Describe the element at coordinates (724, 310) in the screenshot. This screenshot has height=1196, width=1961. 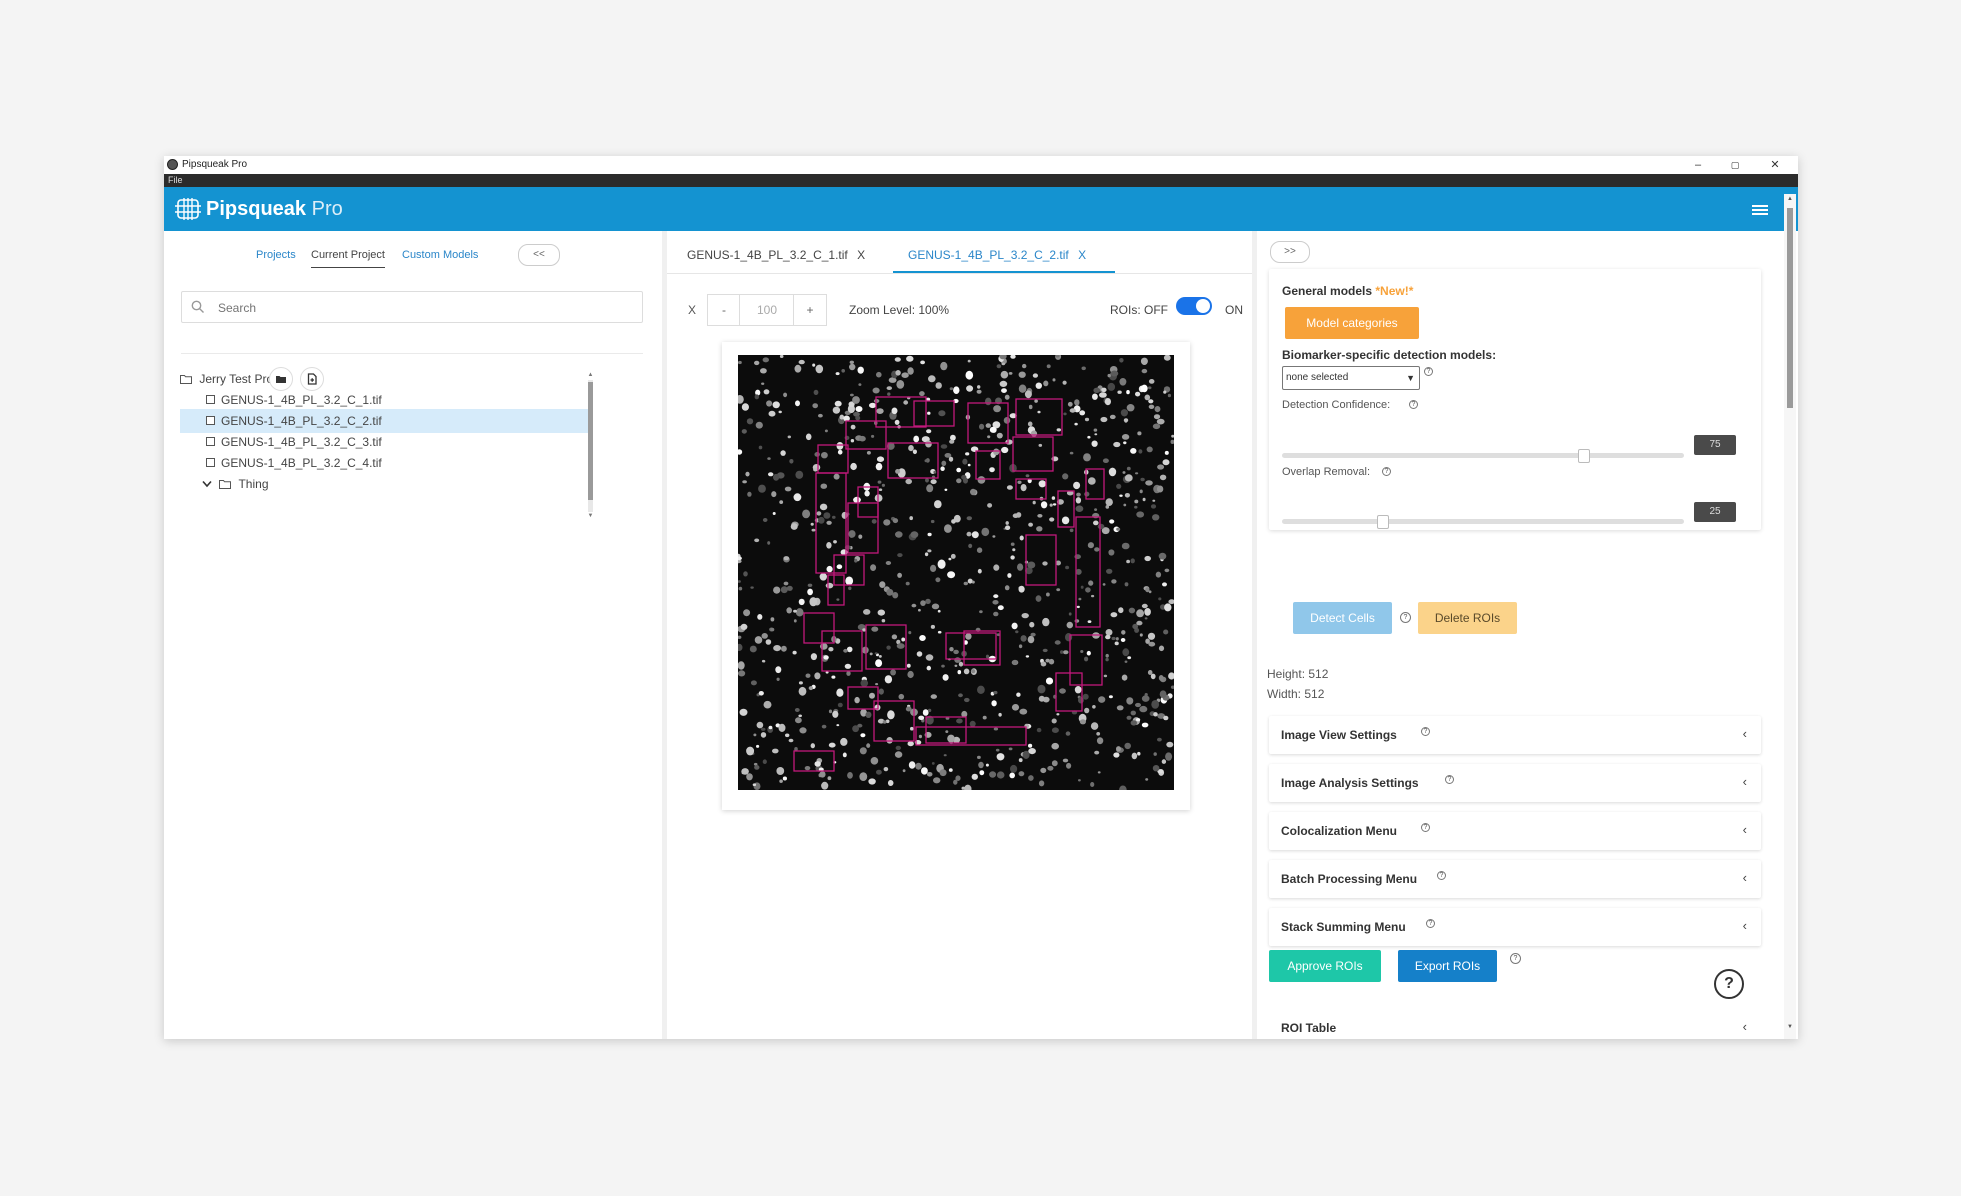
I see `zoom-out-button: -` at that location.